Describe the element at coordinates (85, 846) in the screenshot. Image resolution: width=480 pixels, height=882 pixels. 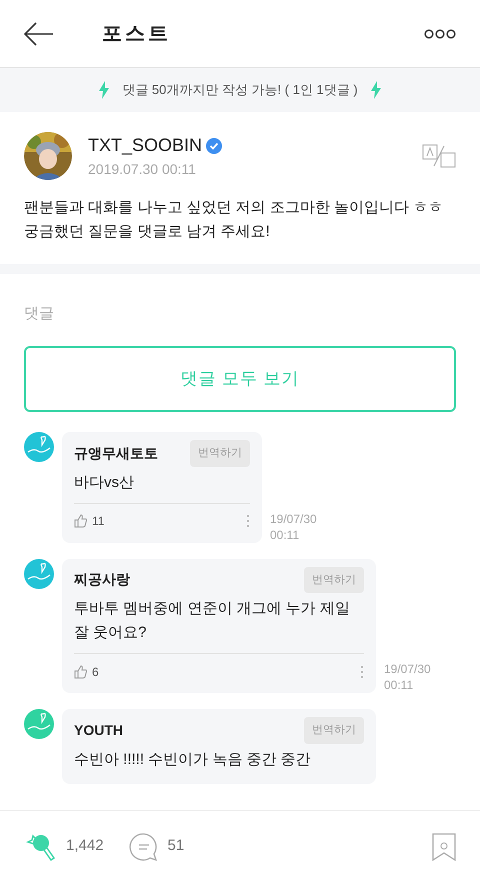
I see `cheer-count: 1,442` at that location.